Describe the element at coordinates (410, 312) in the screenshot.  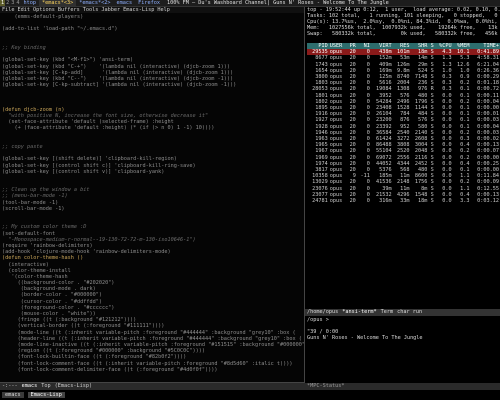
I see `modeline-submode: char run` at that location.